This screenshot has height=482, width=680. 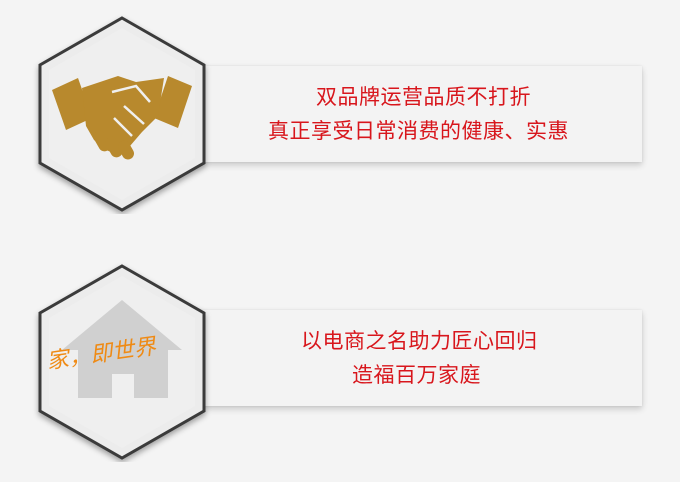 I want to click on feature-text-line: 双品牌运营品质不打折, so click(x=423, y=97).